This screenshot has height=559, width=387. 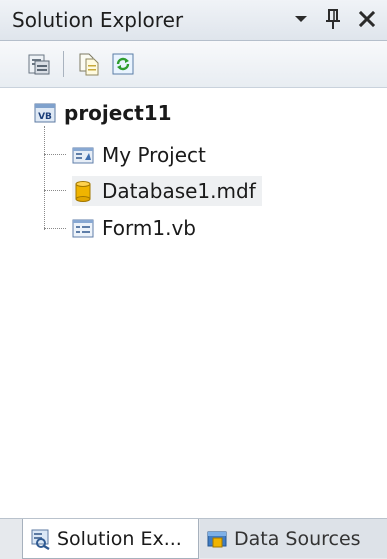 I want to click on panel-toolbar, so click(x=193, y=64).